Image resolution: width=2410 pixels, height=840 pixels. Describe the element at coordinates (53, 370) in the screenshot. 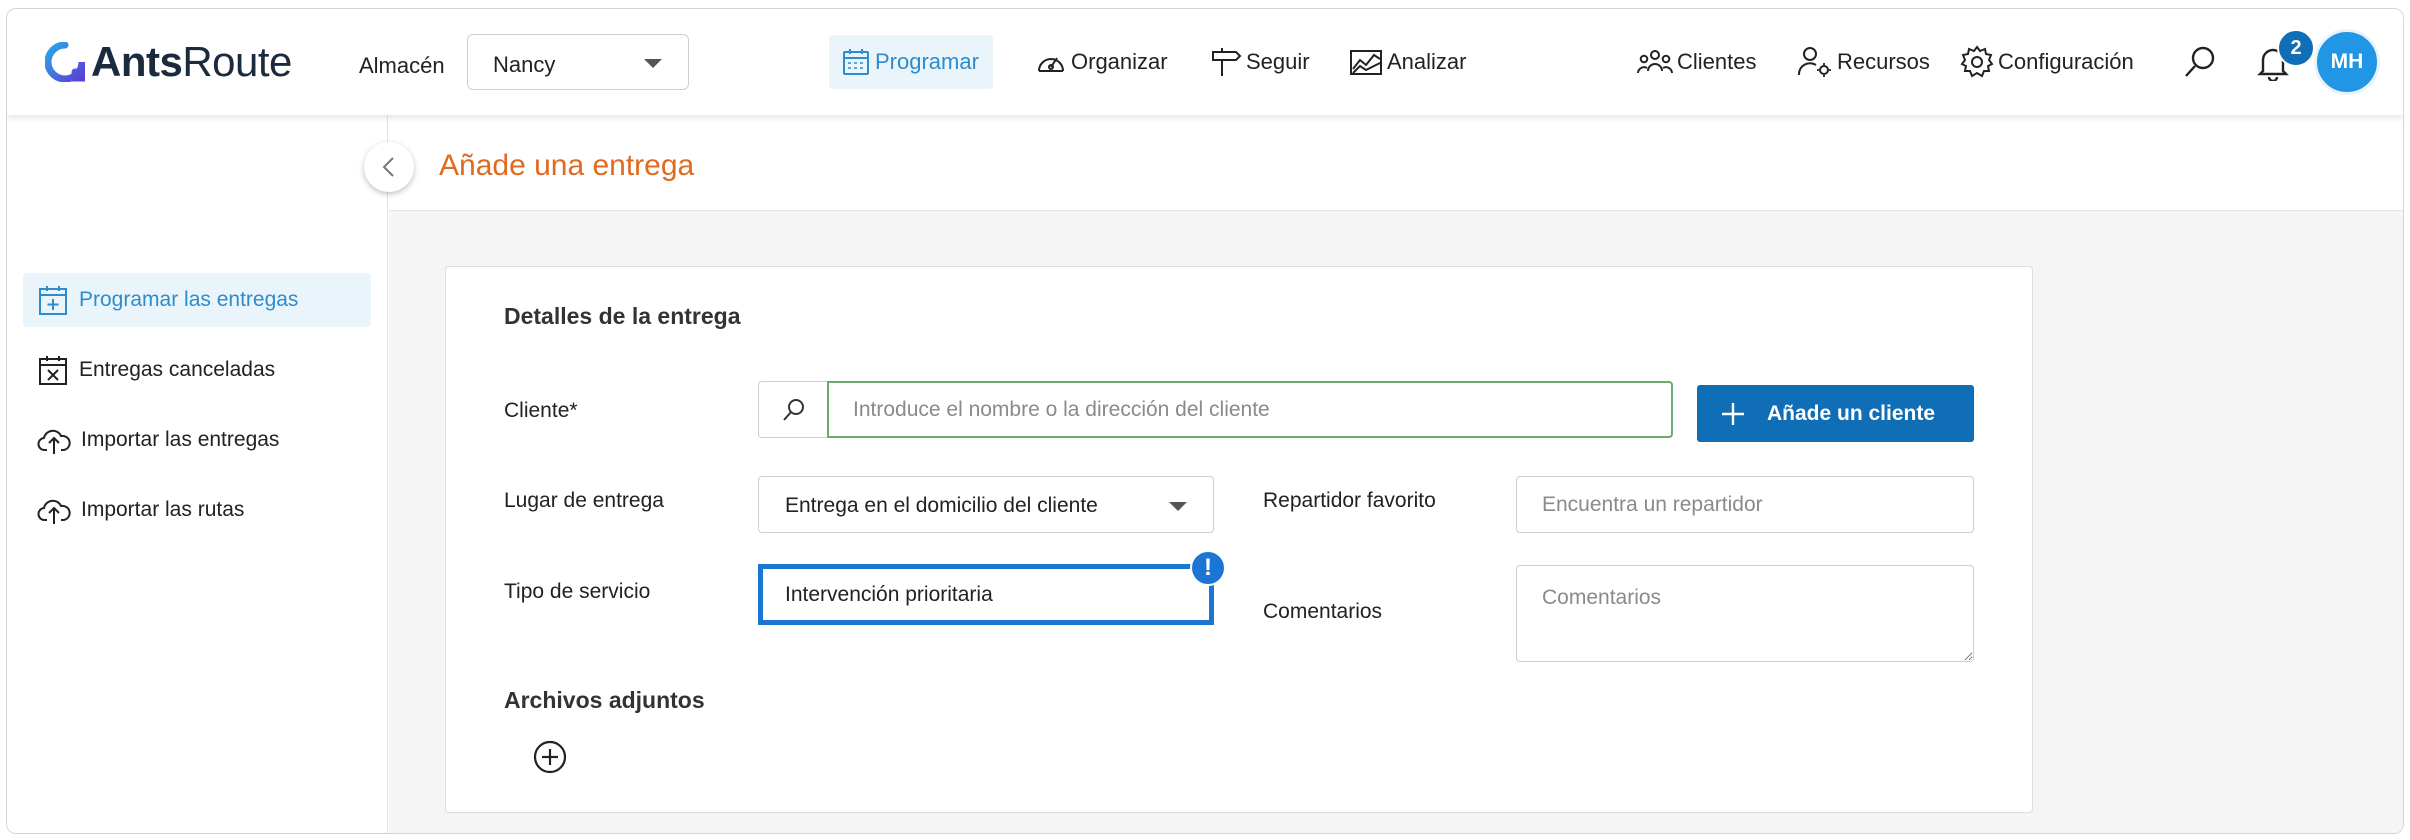

I see `calendar-x-icon` at that location.